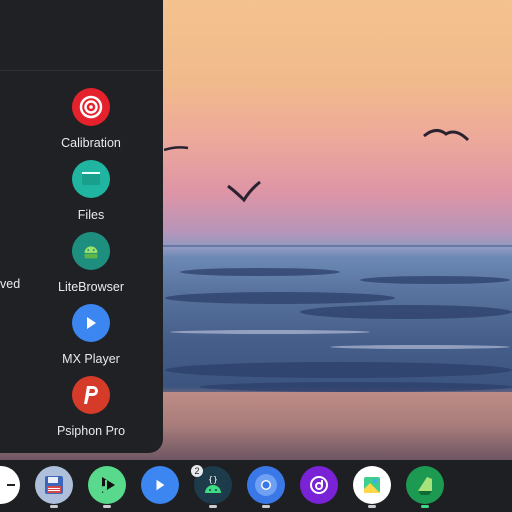  I want to click on purple-app-icon, so click(319, 485).